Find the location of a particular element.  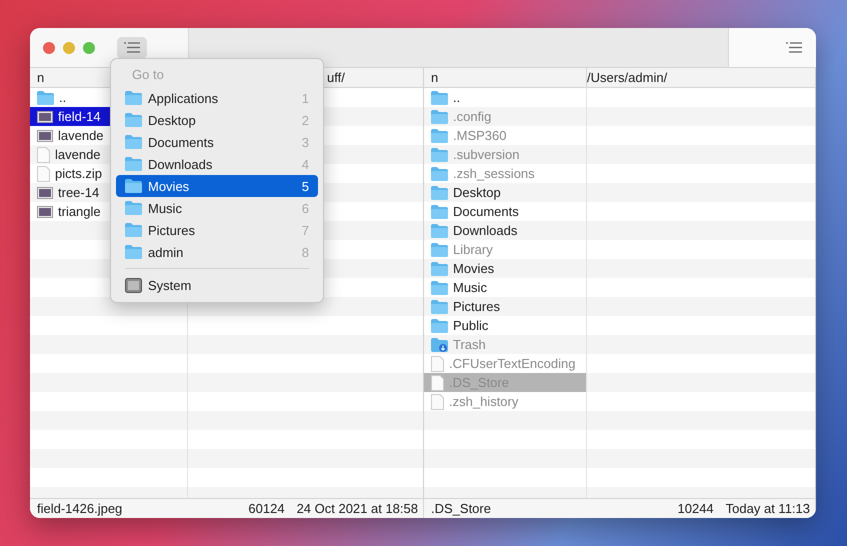

file-name: Music is located at coordinates (470, 287).